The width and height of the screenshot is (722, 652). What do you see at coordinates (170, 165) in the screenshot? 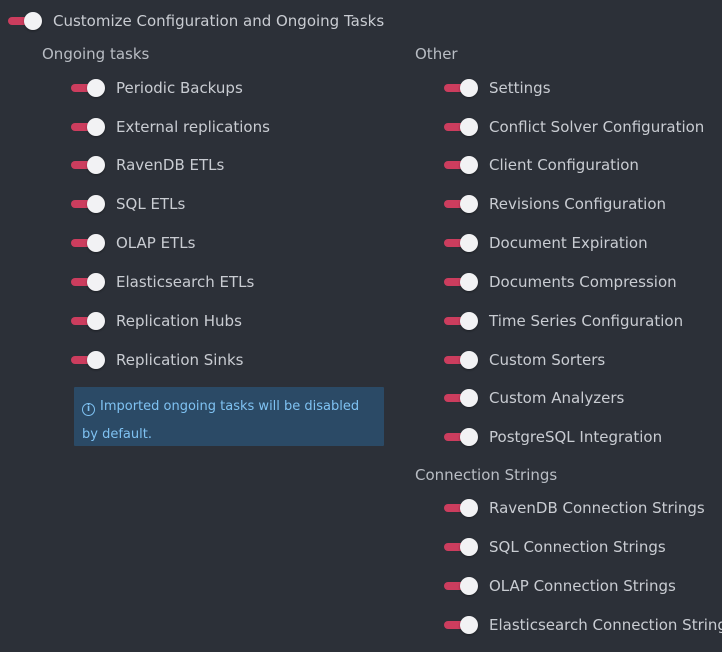
I see `toggle-label: RavenDB ETLs` at bounding box center [170, 165].